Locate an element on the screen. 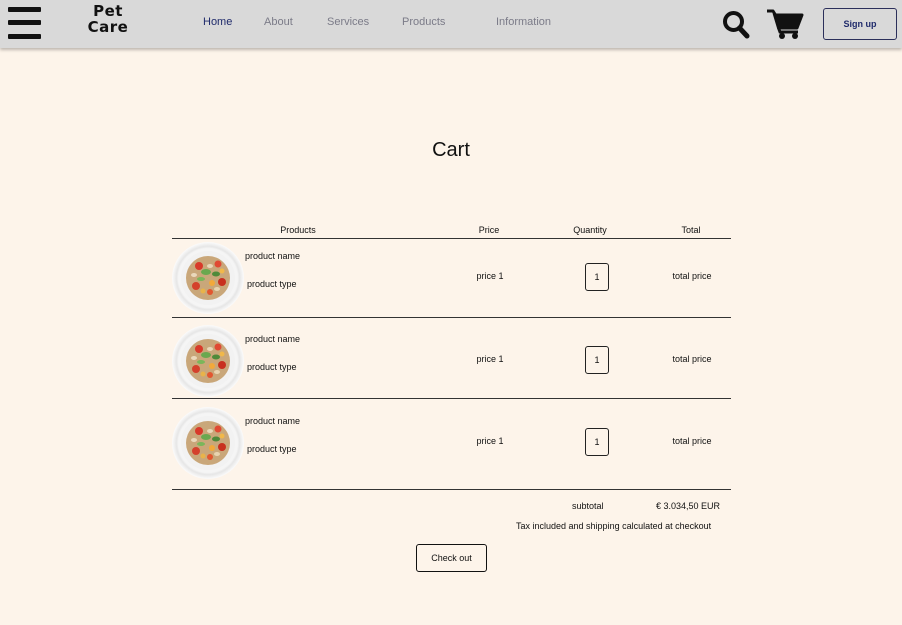 This screenshot has width=902, height=625. subtotal-label: subtotal is located at coordinates (588, 506).